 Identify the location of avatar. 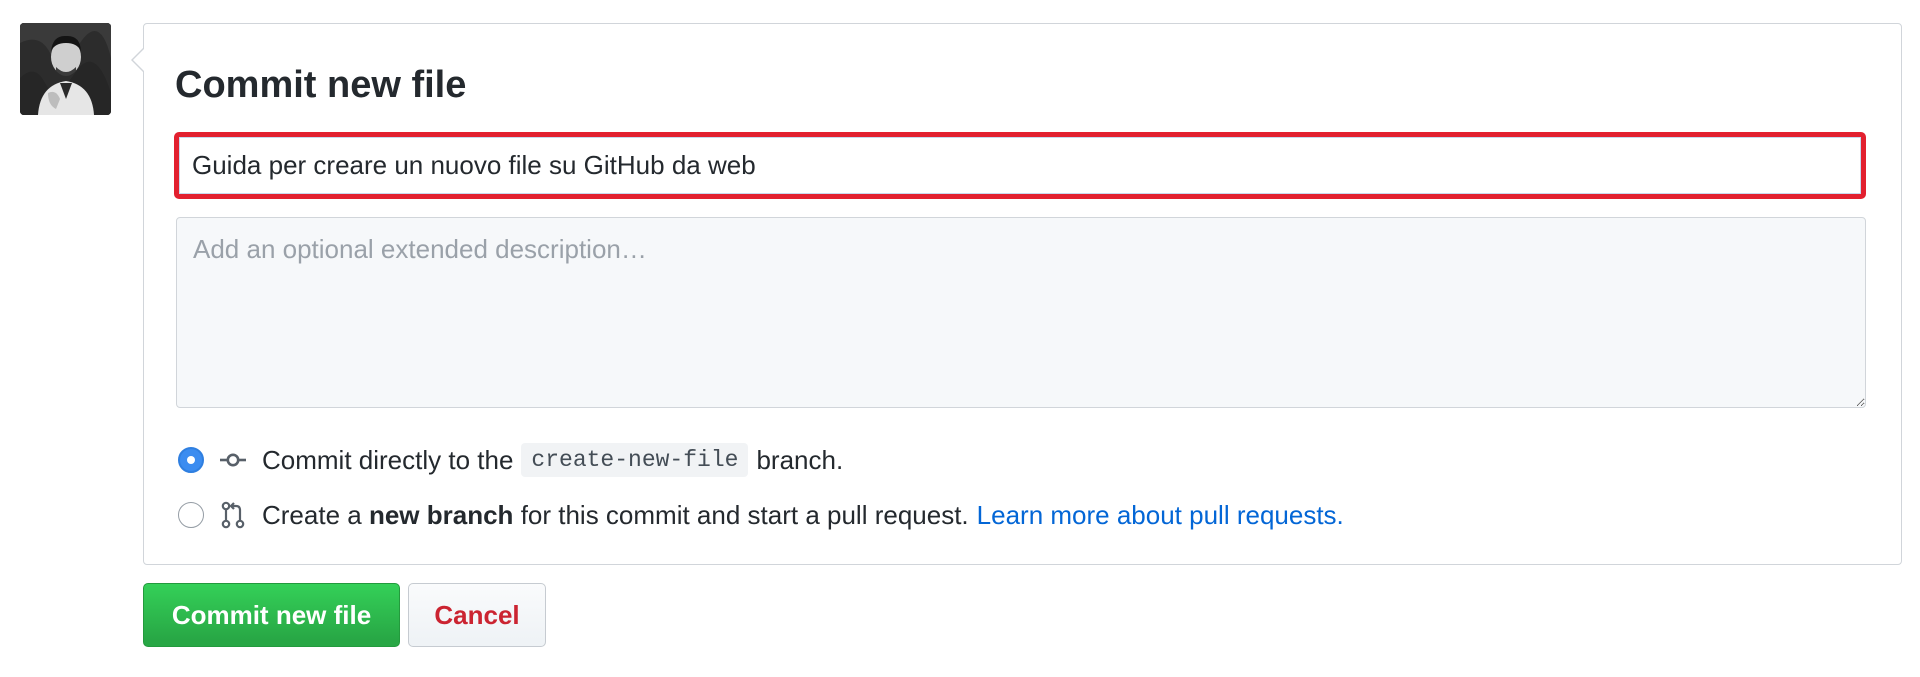
(65, 69).